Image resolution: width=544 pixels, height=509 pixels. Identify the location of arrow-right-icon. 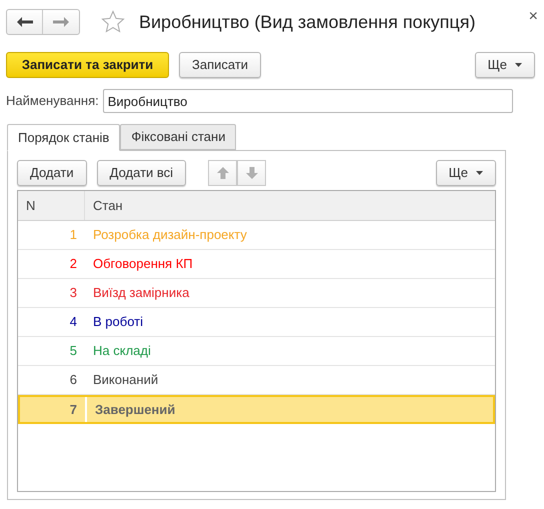
(61, 22).